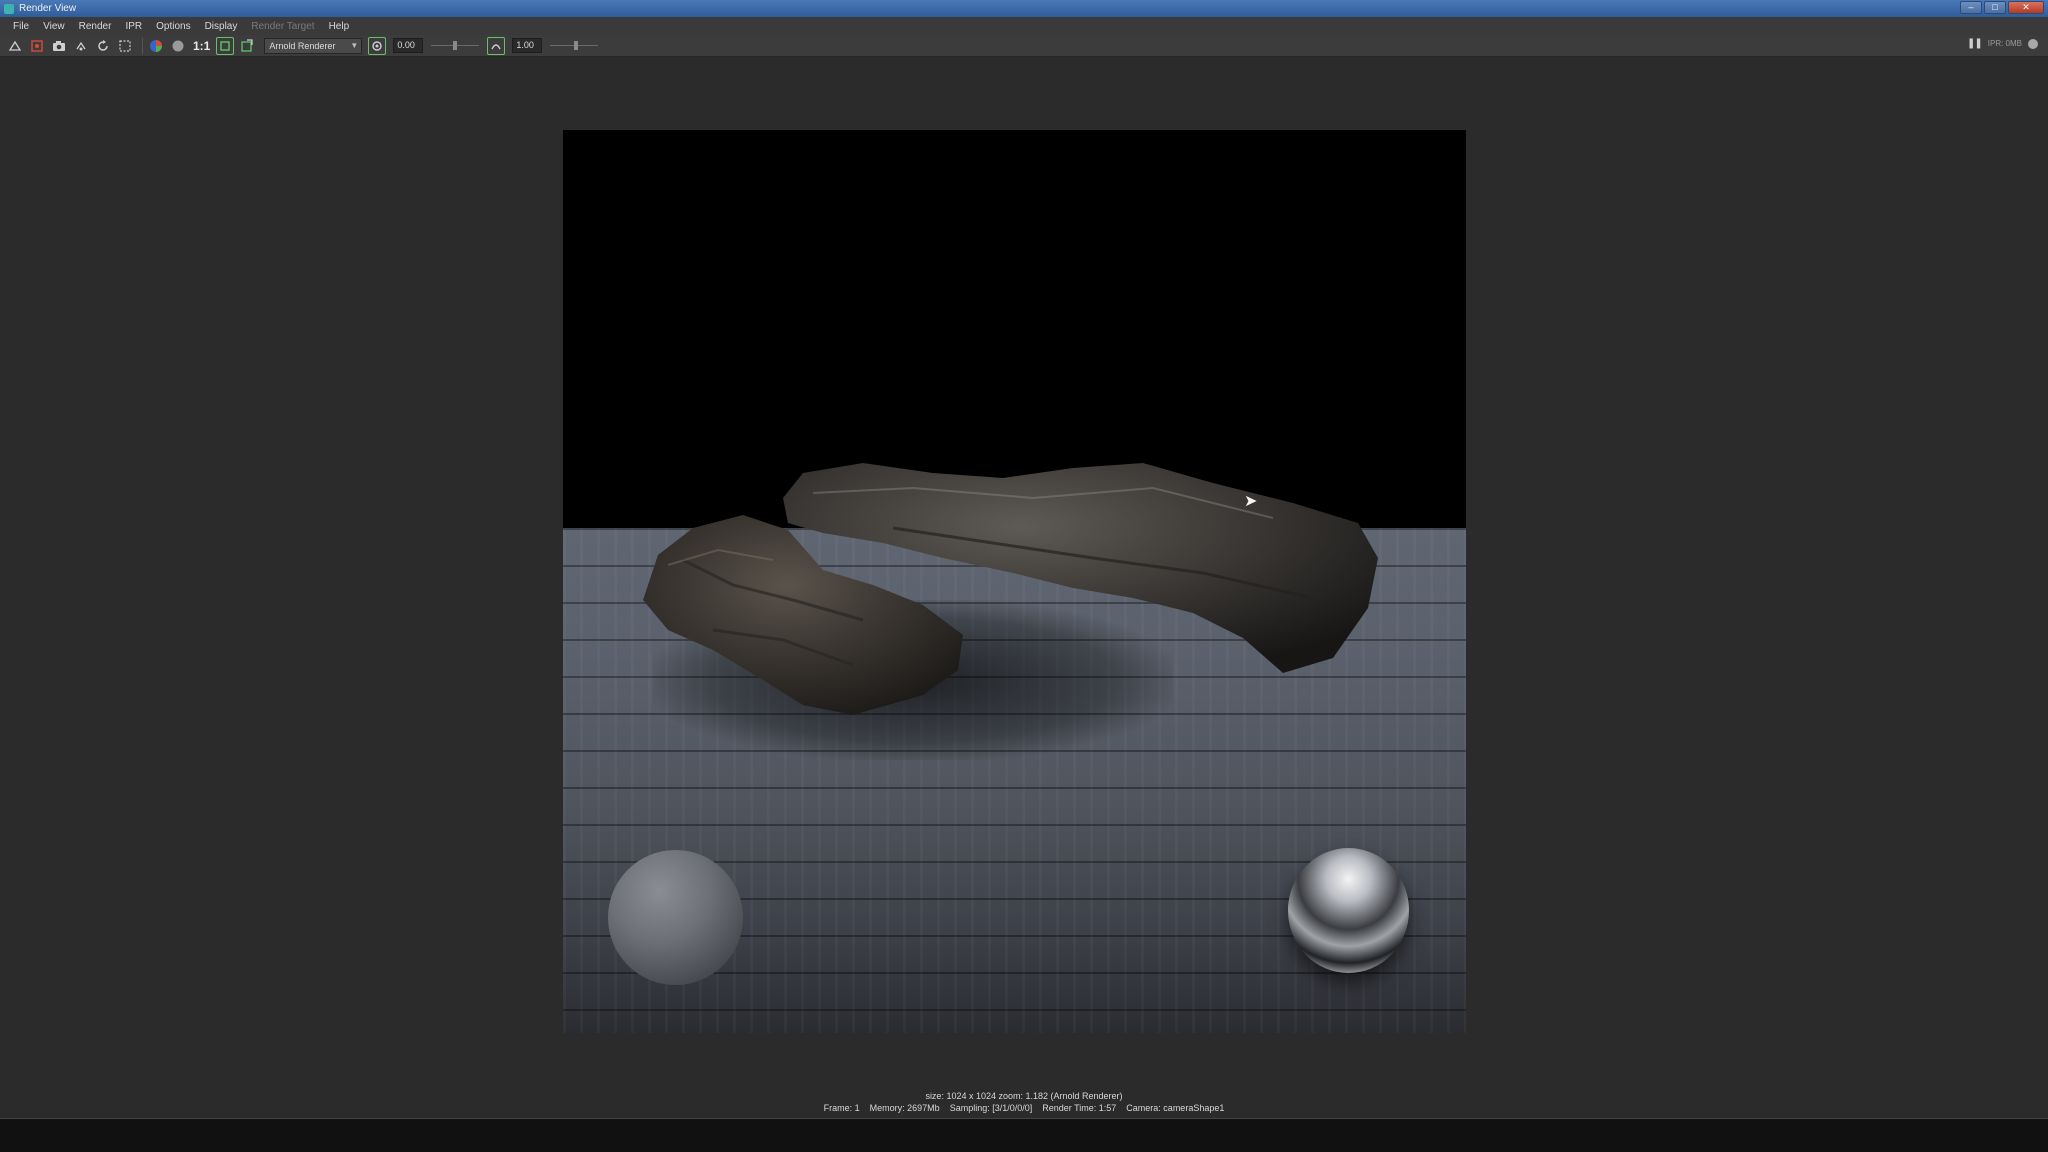 The width and height of the screenshot is (2048, 1152). I want to click on bottom-strip, so click(1024, 1135).